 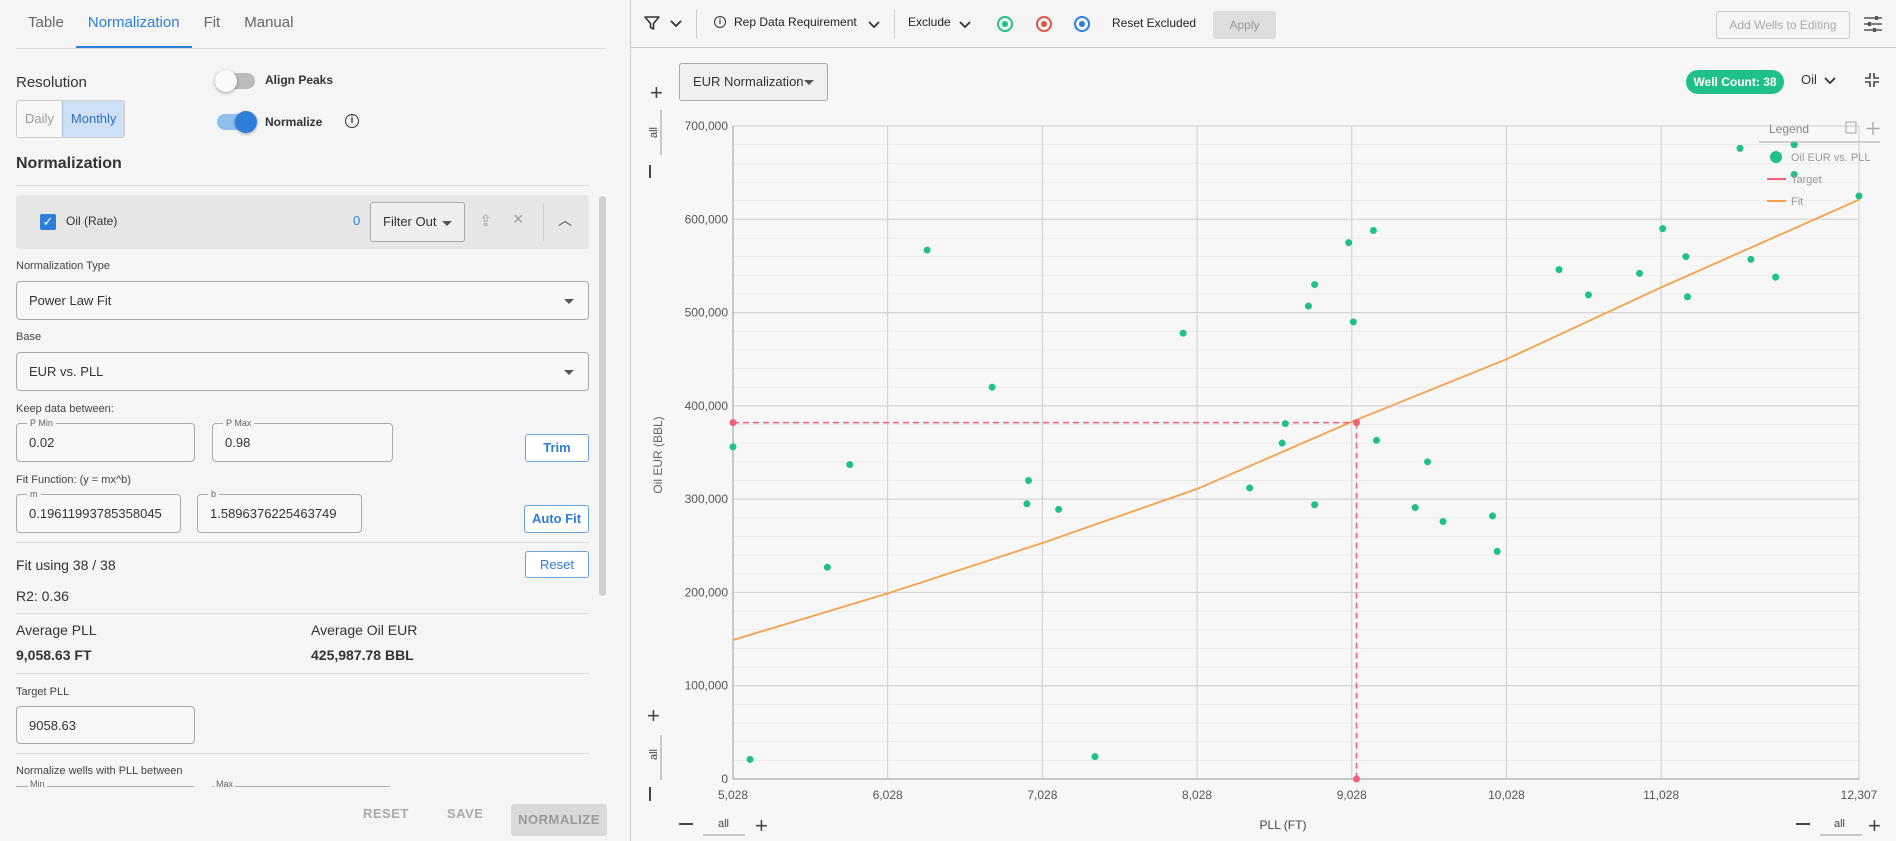 I want to click on tab-table: Table, so click(x=46, y=24).